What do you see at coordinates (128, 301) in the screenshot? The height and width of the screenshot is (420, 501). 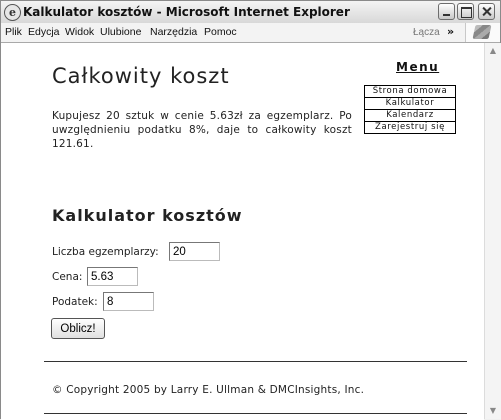 I see `tax-input` at bounding box center [128, 301].